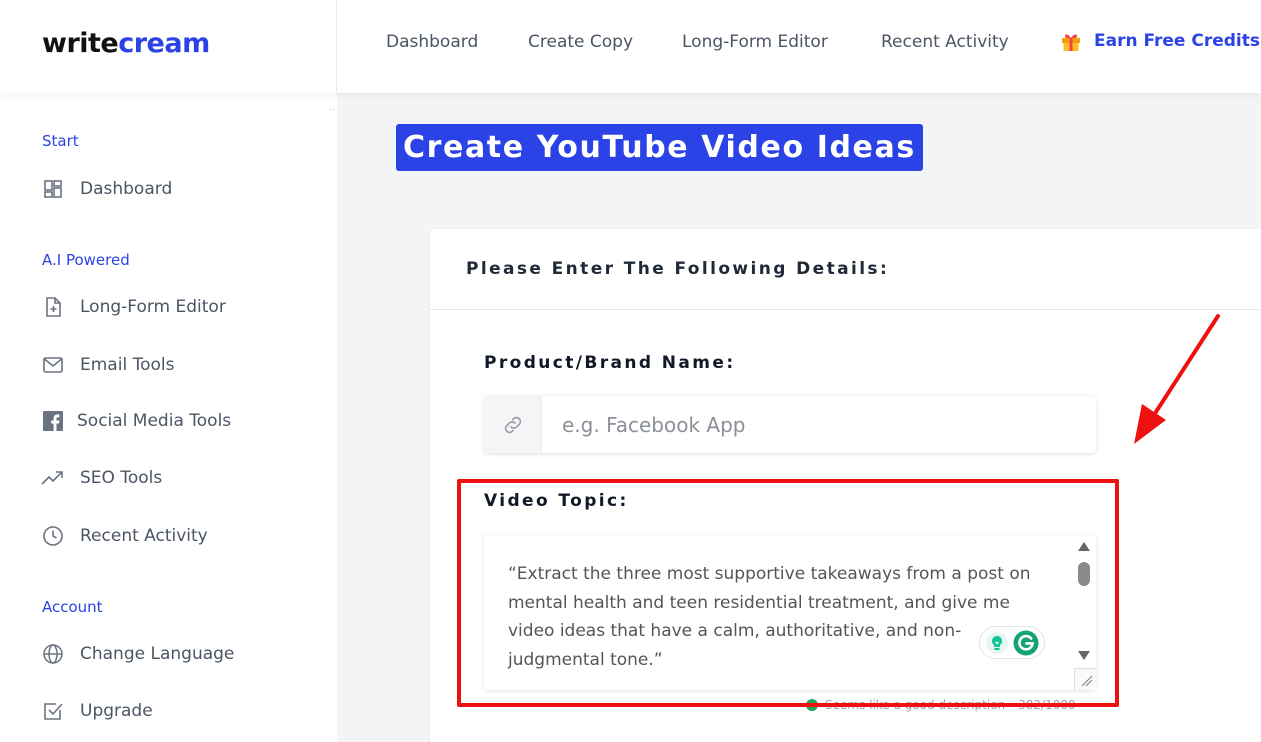 The height and width of the screenshot is (742, 1261). What do you see at coordinates (126, 189) in the screenshot?
I see `sidebar-item-label: Dashboard` at bounding box center [126, 189].